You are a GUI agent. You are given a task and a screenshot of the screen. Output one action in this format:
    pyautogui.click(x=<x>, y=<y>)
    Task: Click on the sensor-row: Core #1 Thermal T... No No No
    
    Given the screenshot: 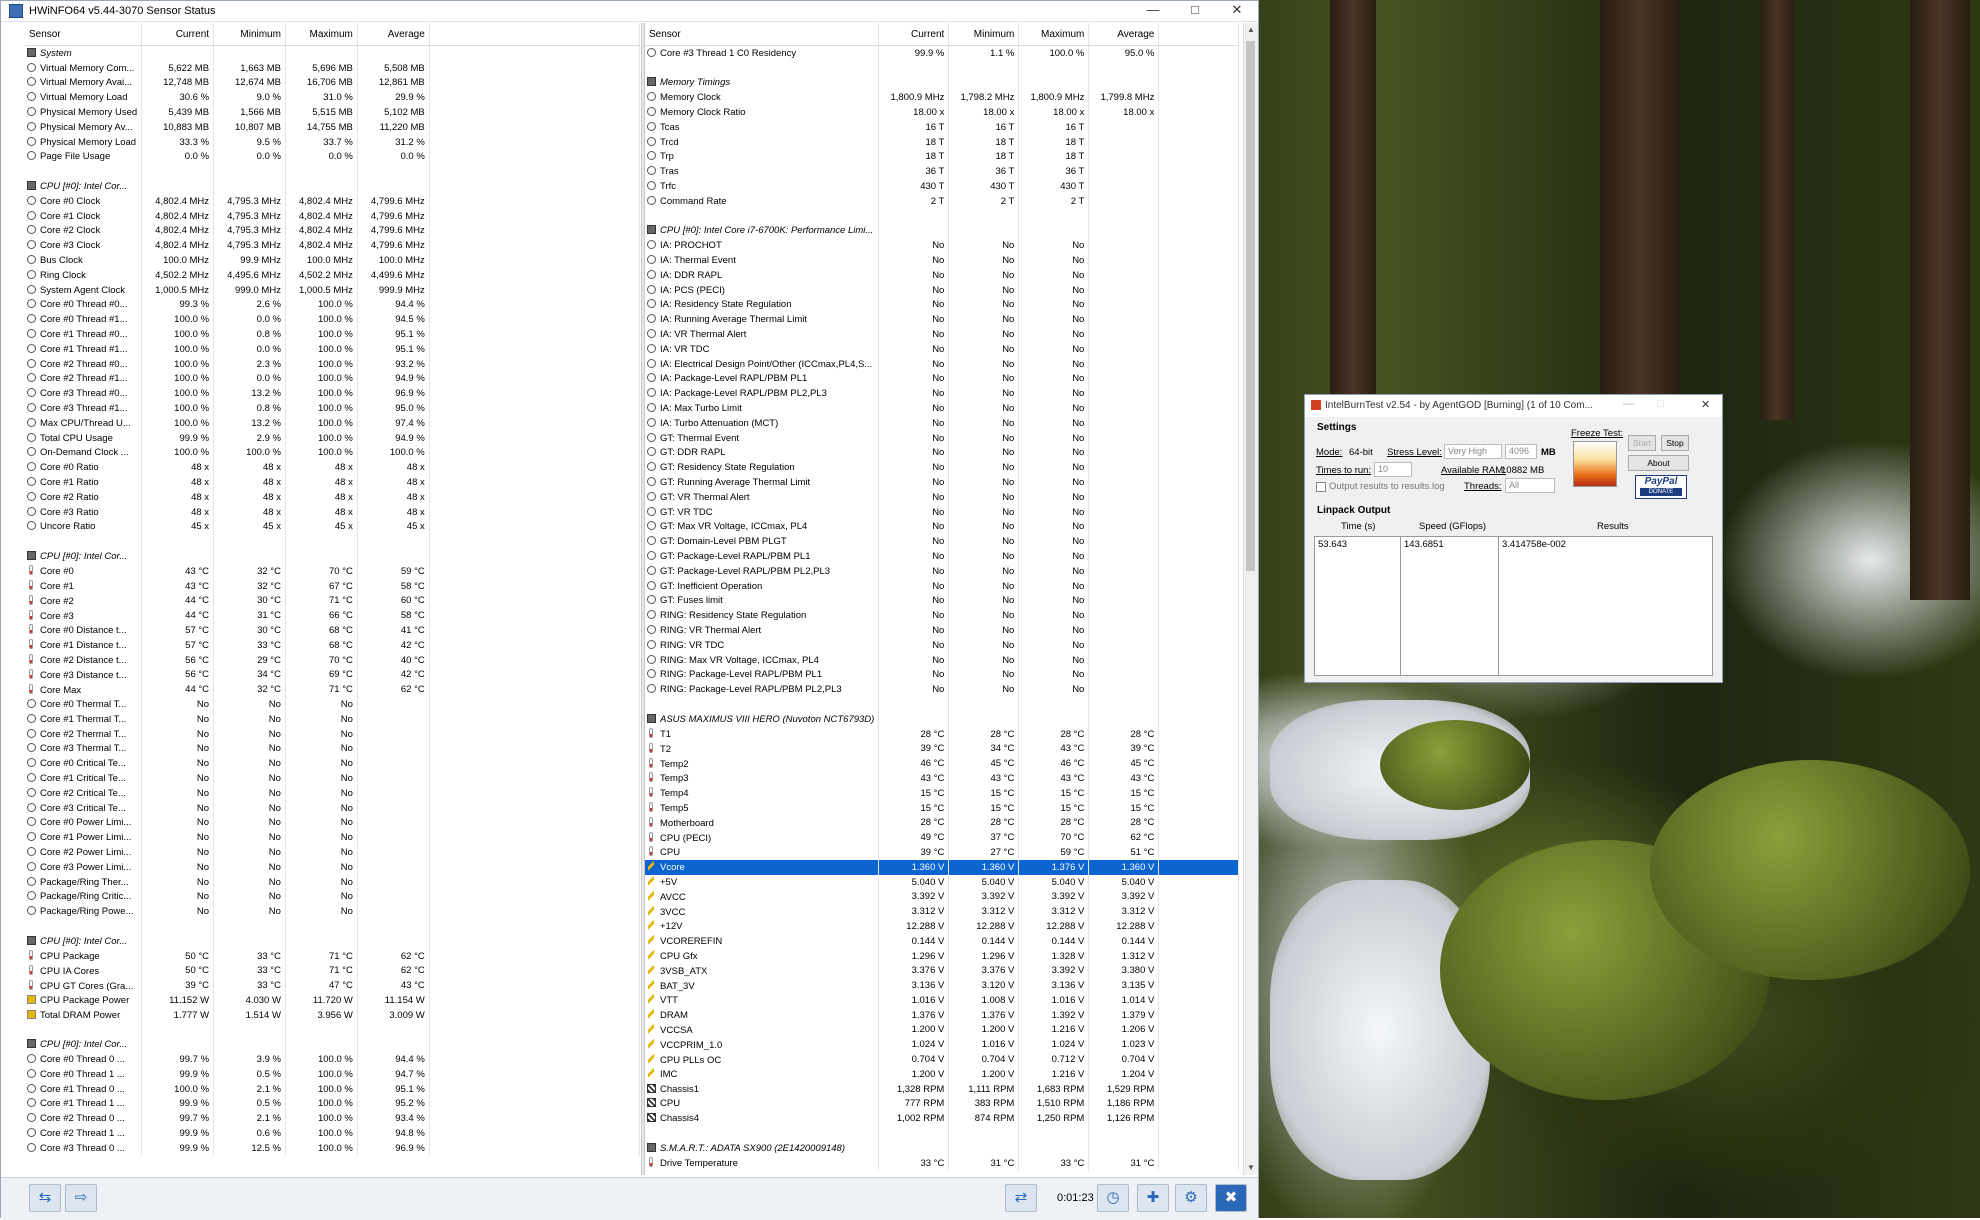 What is the action you would take?
    pyautogui.click(x=332, y=719)
    